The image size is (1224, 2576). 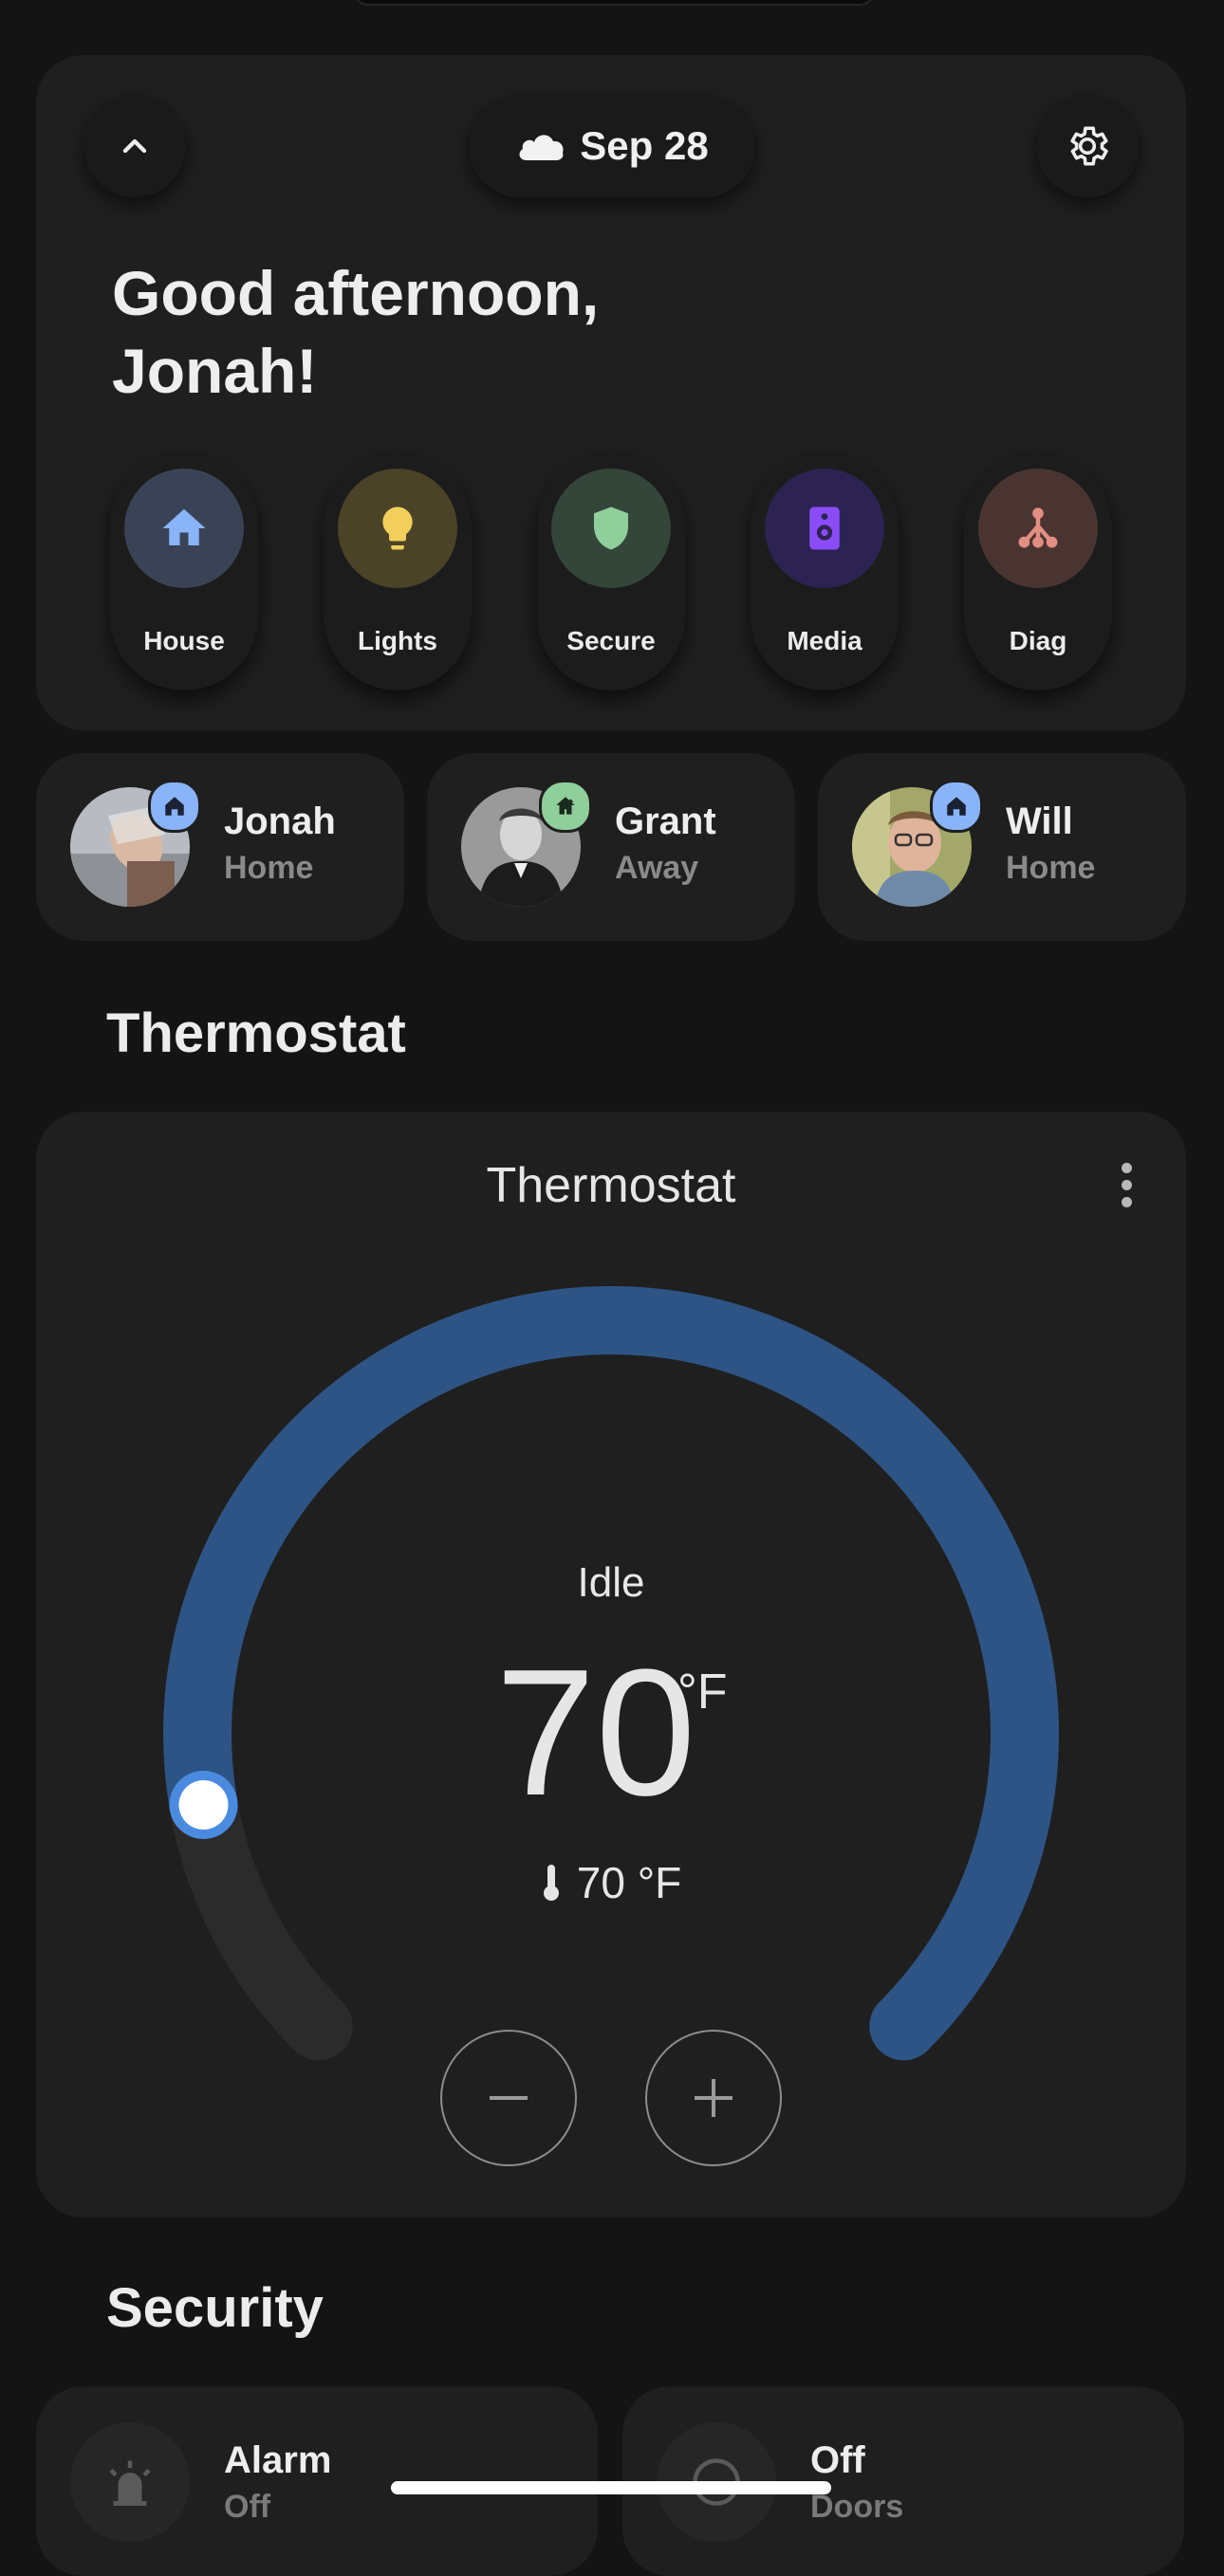 What do you see at coordinates (256, 1033) in the screenshot?
I see `thermostat-section-heading: Thermostat` at bounding box center [256, 1033].